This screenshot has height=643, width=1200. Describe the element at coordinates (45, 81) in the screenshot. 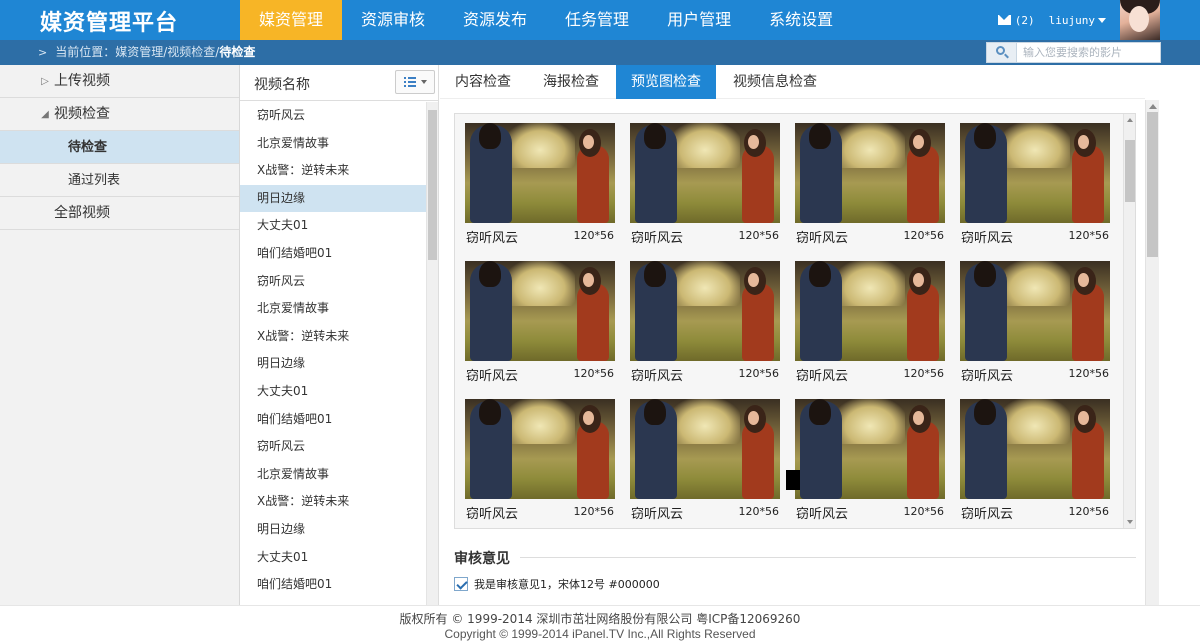

I see `triangle-right-icon: ▷` at that location.